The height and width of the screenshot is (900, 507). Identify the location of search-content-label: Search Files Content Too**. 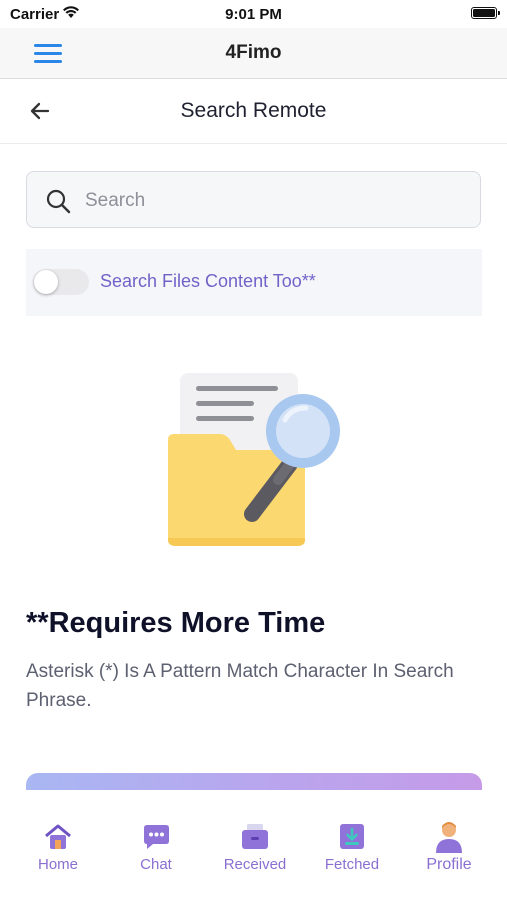
(208, 281).